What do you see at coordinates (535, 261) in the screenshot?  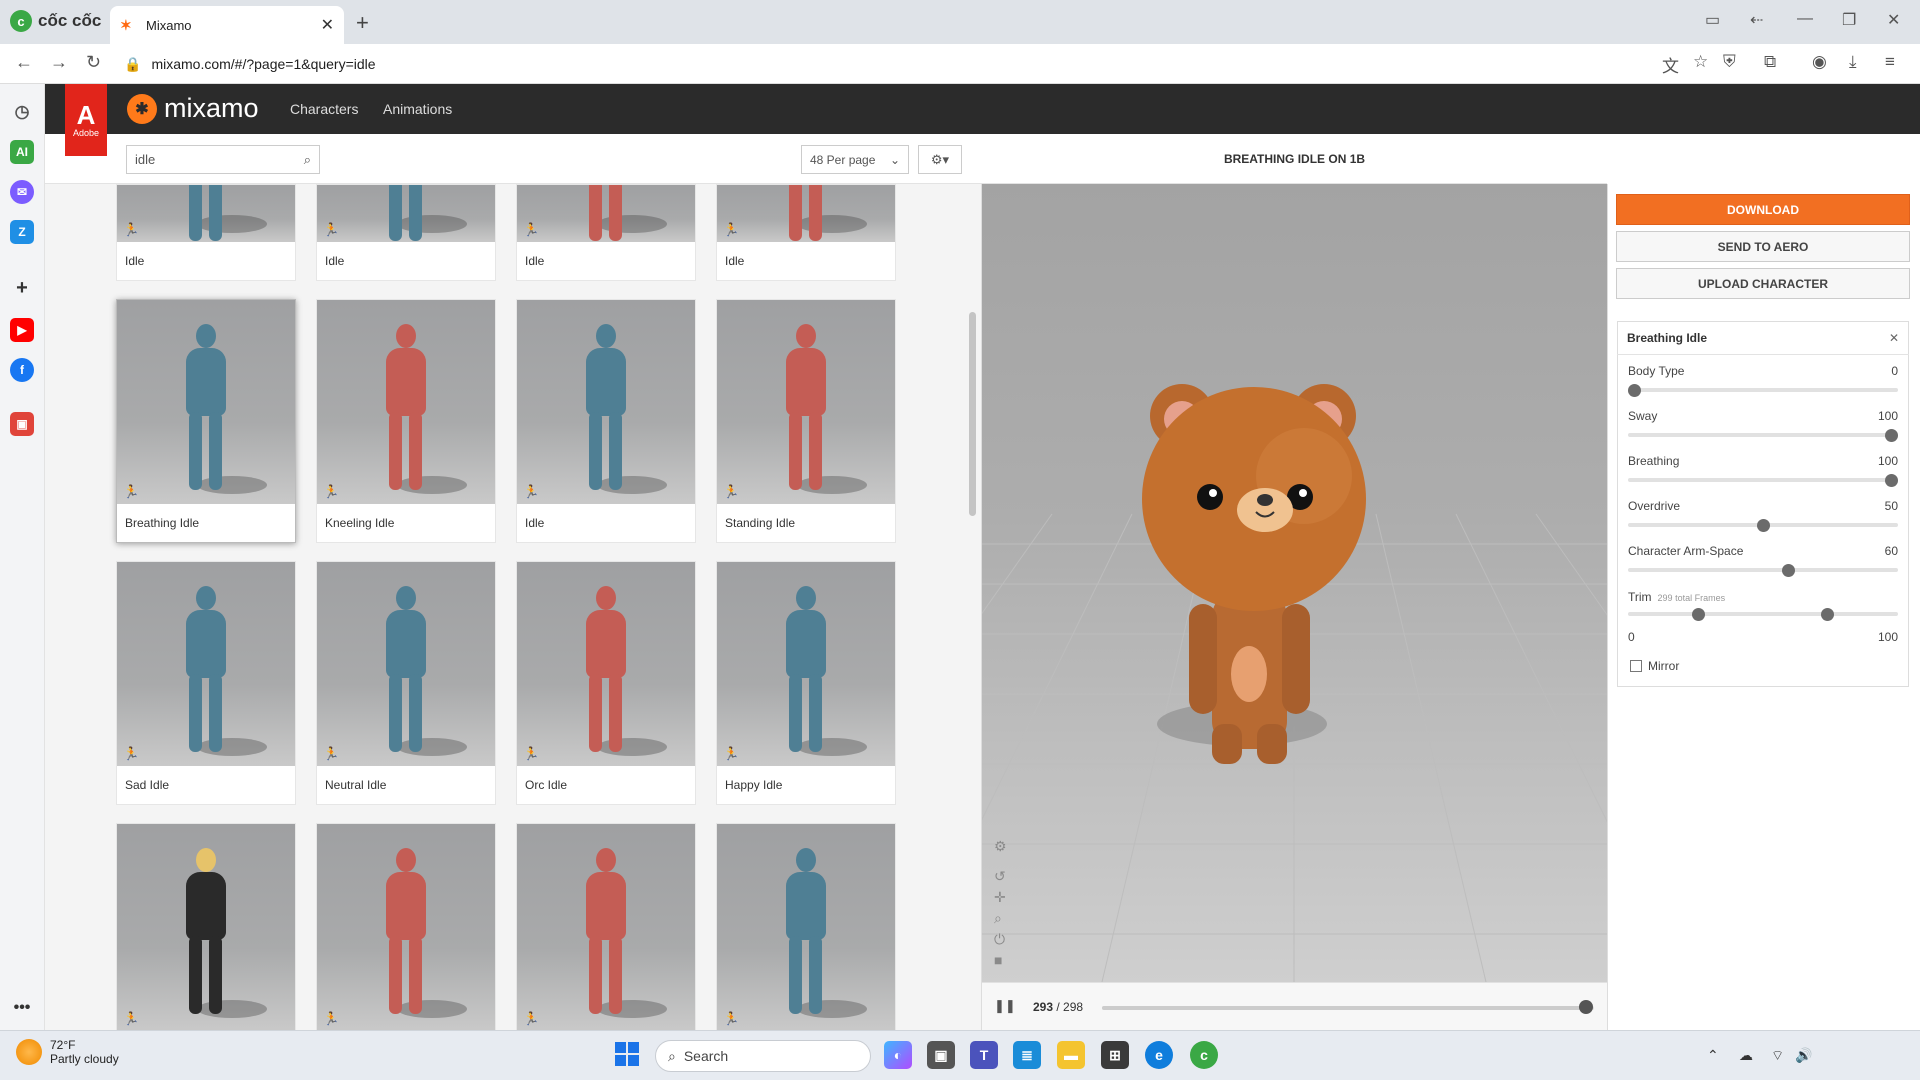 I see `animation-card-label: Idle` at bounding box center [535, 261].